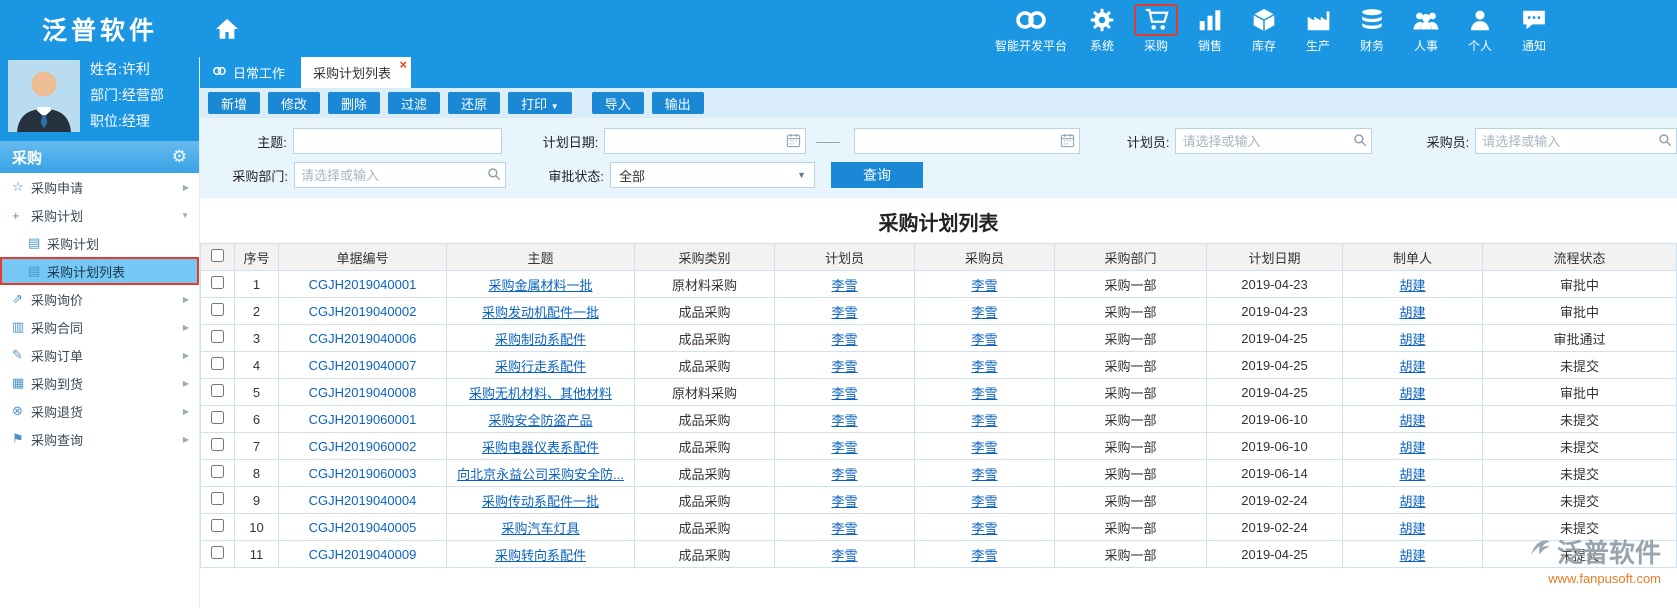  What do you see at coordinates (540, 285) in the screenshot?
I see `subject-link: 采购金属材料一批` at bounding box center [540, 285].